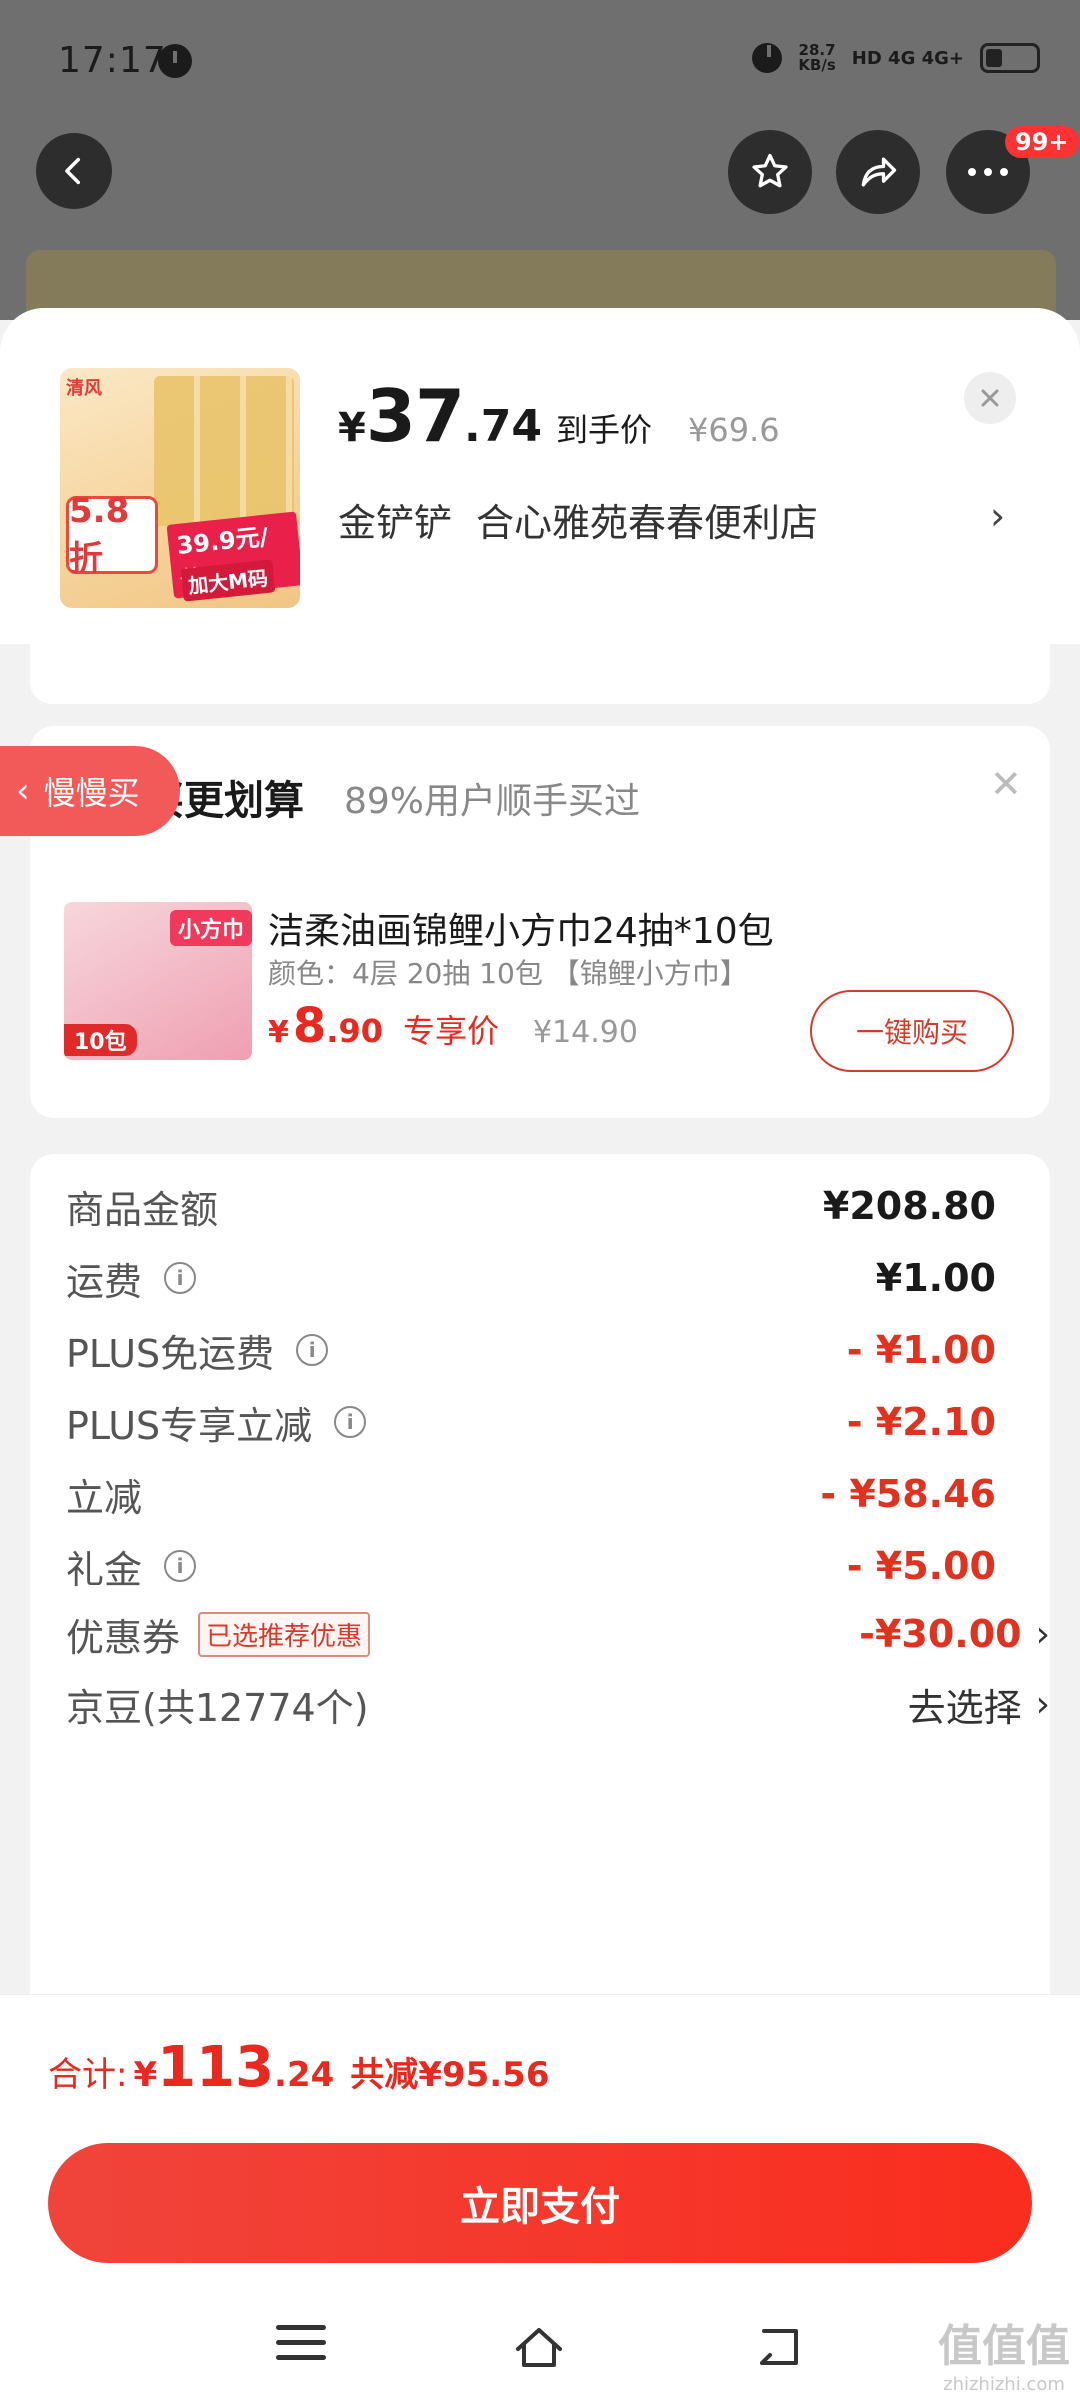 The height and width of the screenshot is (2400, 1080). I want to click on summary-label-group: 礼金 i, so click(131, 1566).